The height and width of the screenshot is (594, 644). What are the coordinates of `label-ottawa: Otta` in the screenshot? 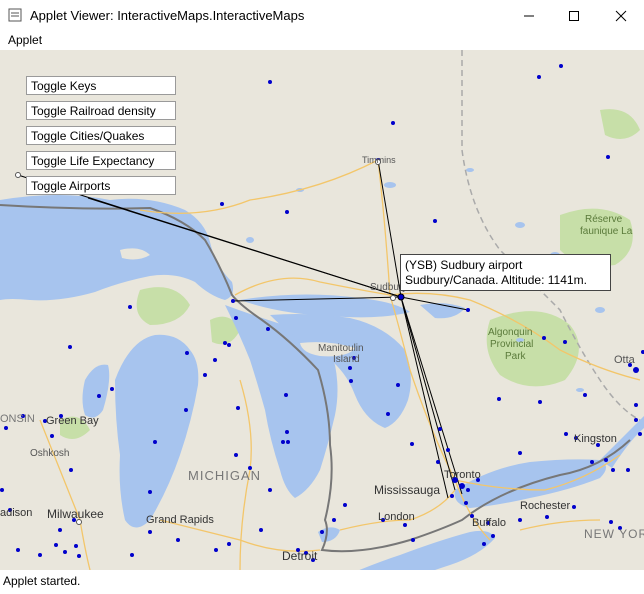 It's located at (625, 360).